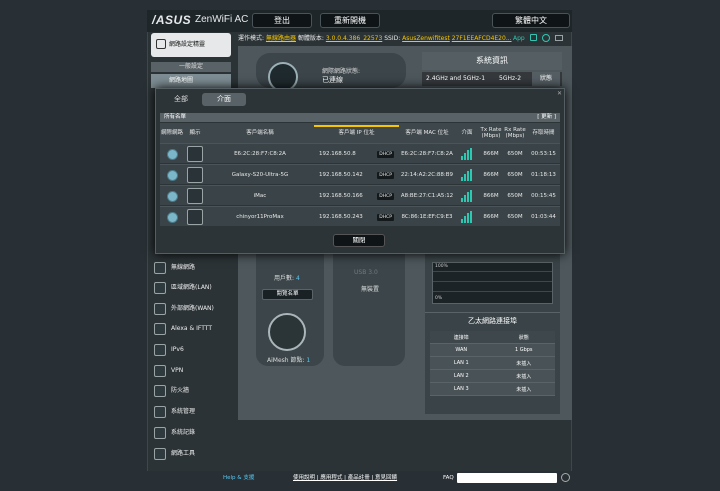 Image resolution: width=720 pixels, height=491 pixels. Describe the element at coordinates (191, 81) in the screenshot. I see `sidebar-item-network-map: 網路地圖` at that location.